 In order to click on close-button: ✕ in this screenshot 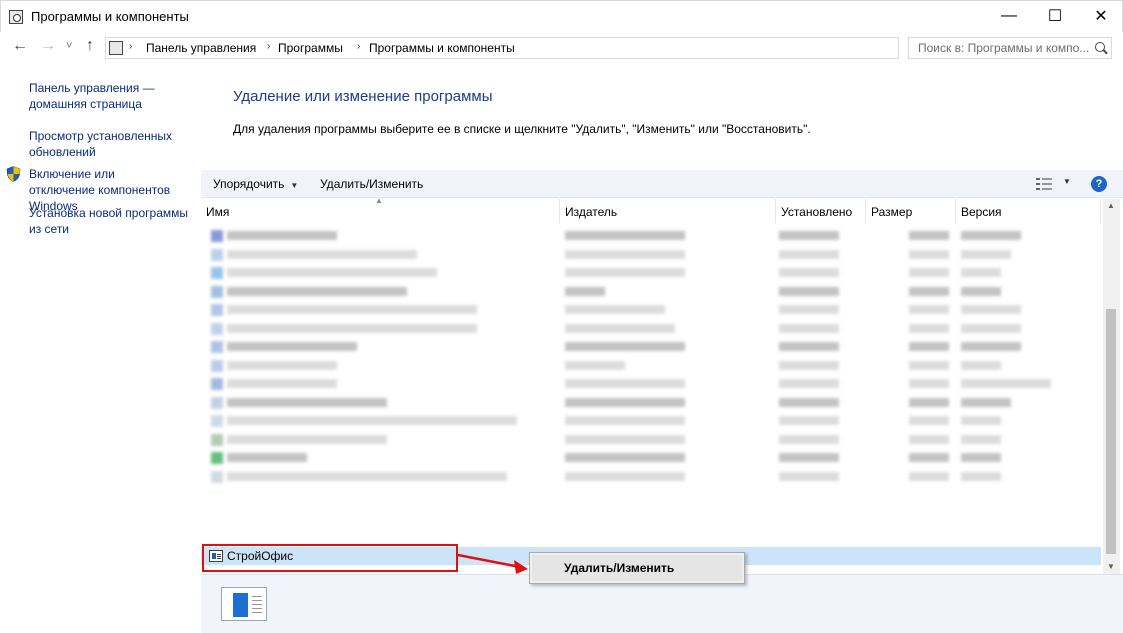, I will do `click(1100, 16)`.